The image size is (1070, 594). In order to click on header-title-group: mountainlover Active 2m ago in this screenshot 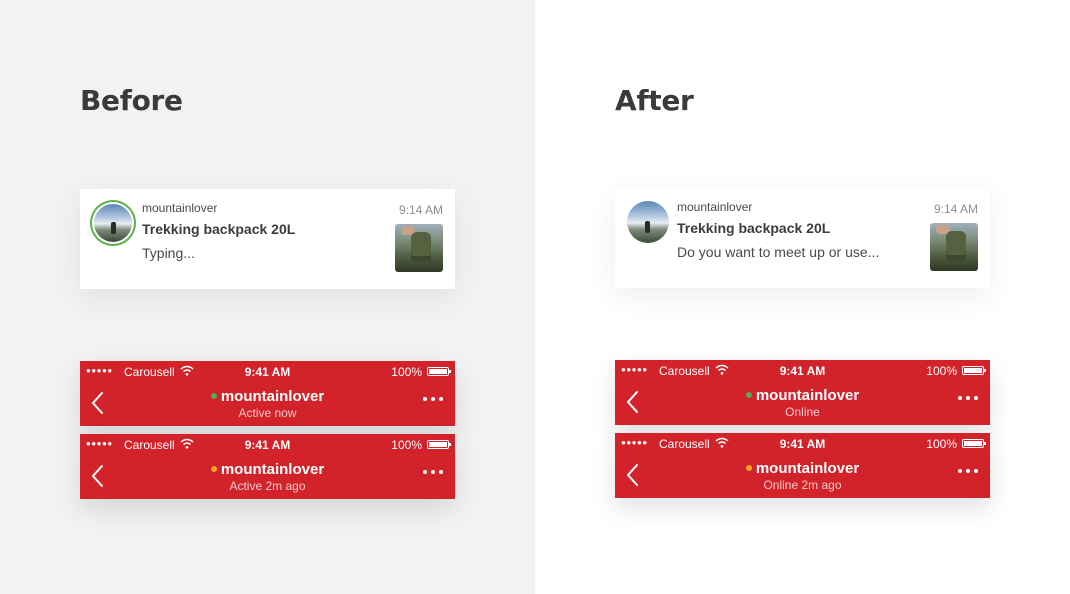, I will do `click(267, 477)`.